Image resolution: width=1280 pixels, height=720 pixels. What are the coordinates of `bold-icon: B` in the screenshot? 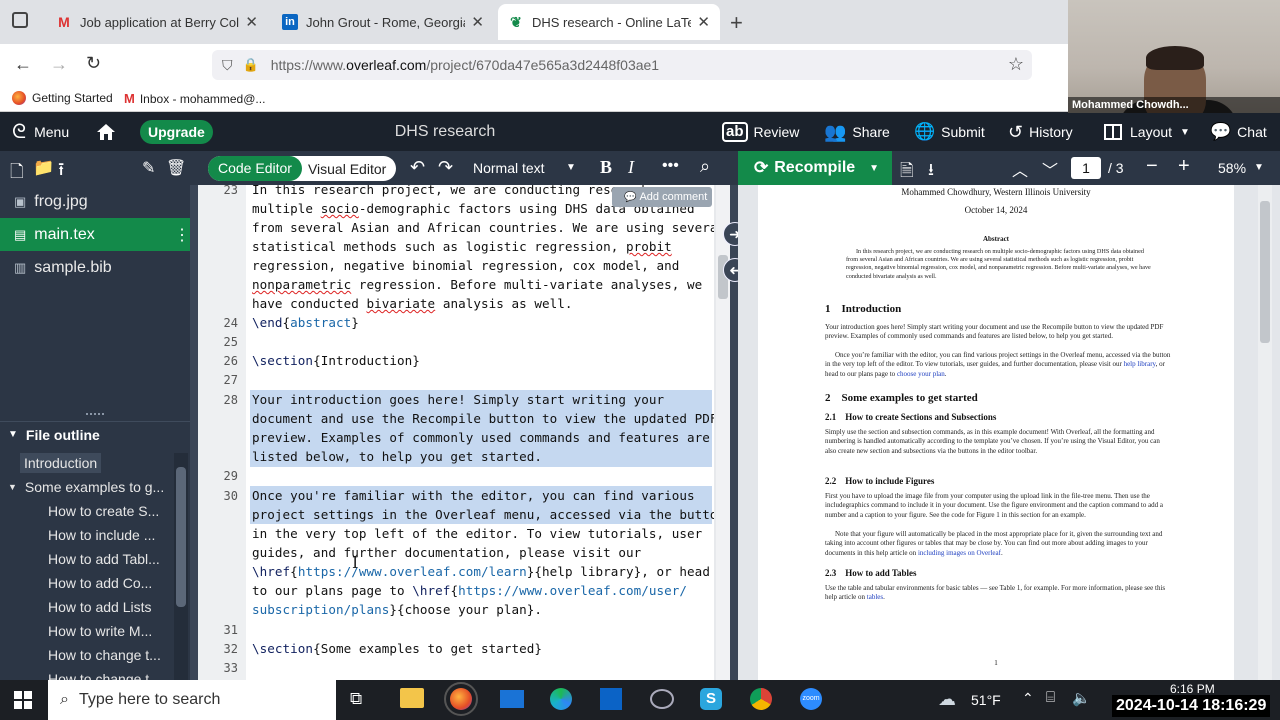 It's located at (606, 167).